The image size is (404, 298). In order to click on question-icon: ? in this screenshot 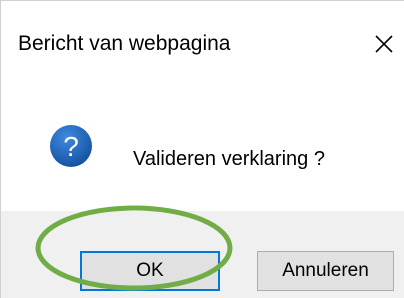, I will do `click(71, 146)`.